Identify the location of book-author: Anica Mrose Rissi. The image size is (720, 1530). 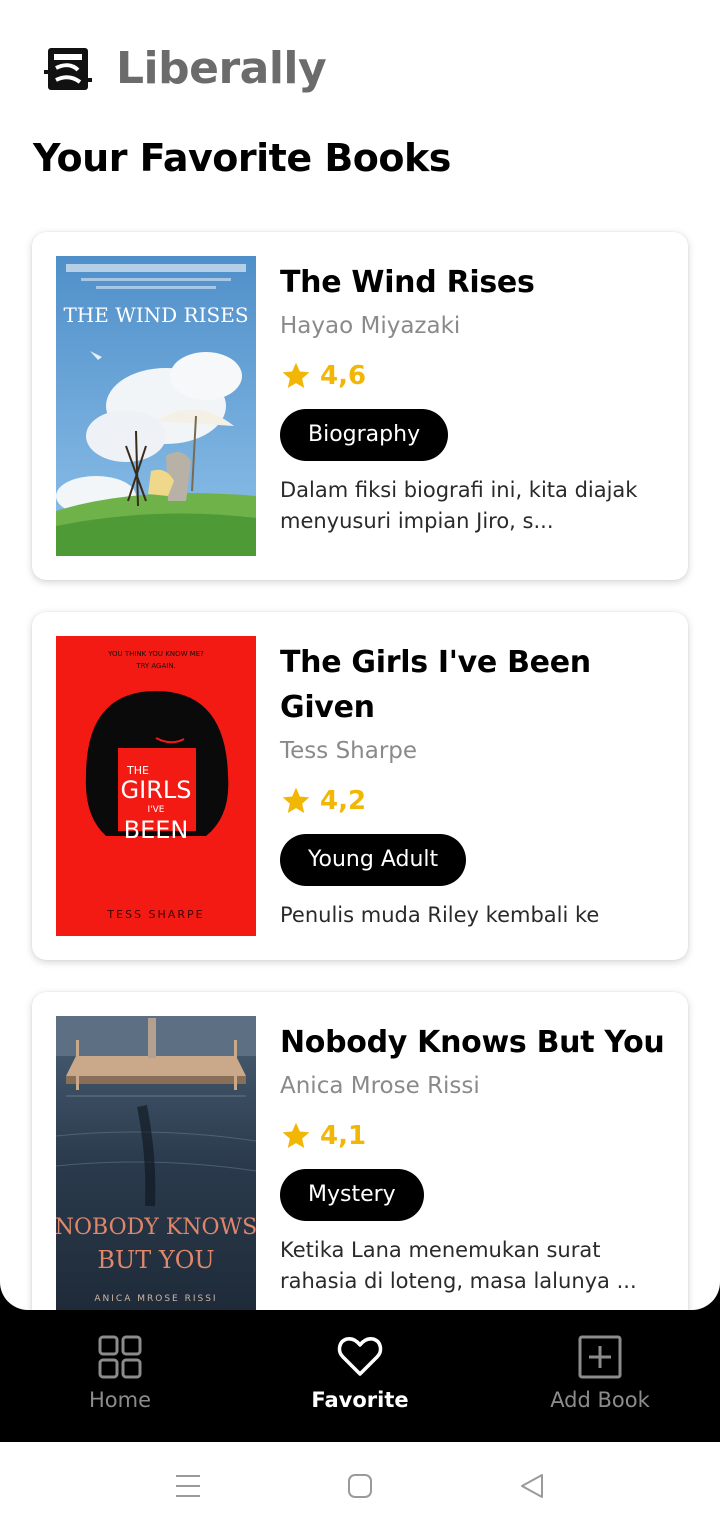
(380, 1086).